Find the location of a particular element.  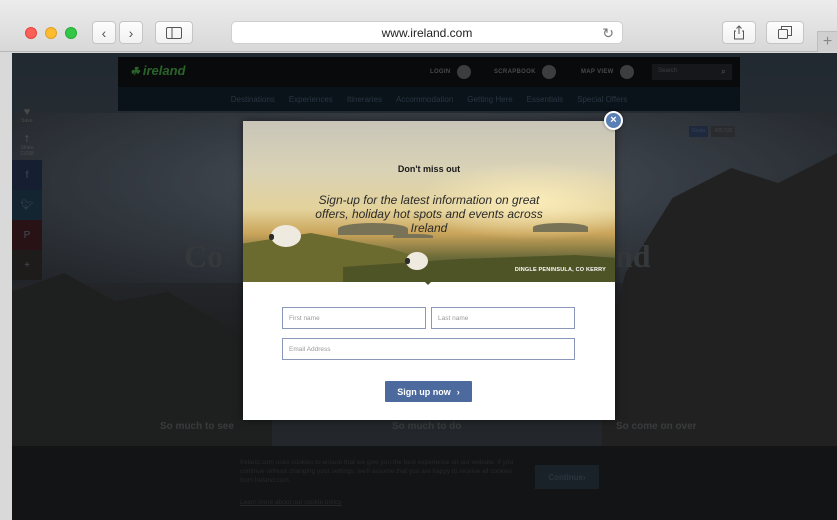

minimize-window-button is located at coordinates (51, 33).